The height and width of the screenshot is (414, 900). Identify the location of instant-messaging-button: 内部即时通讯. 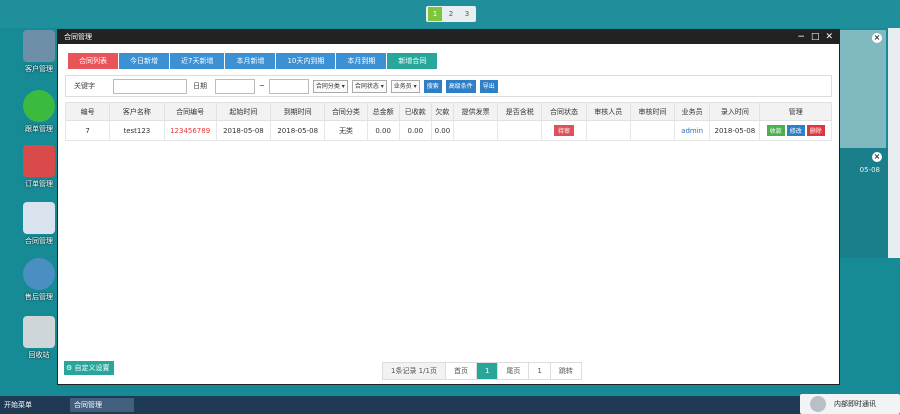
(850, 404).